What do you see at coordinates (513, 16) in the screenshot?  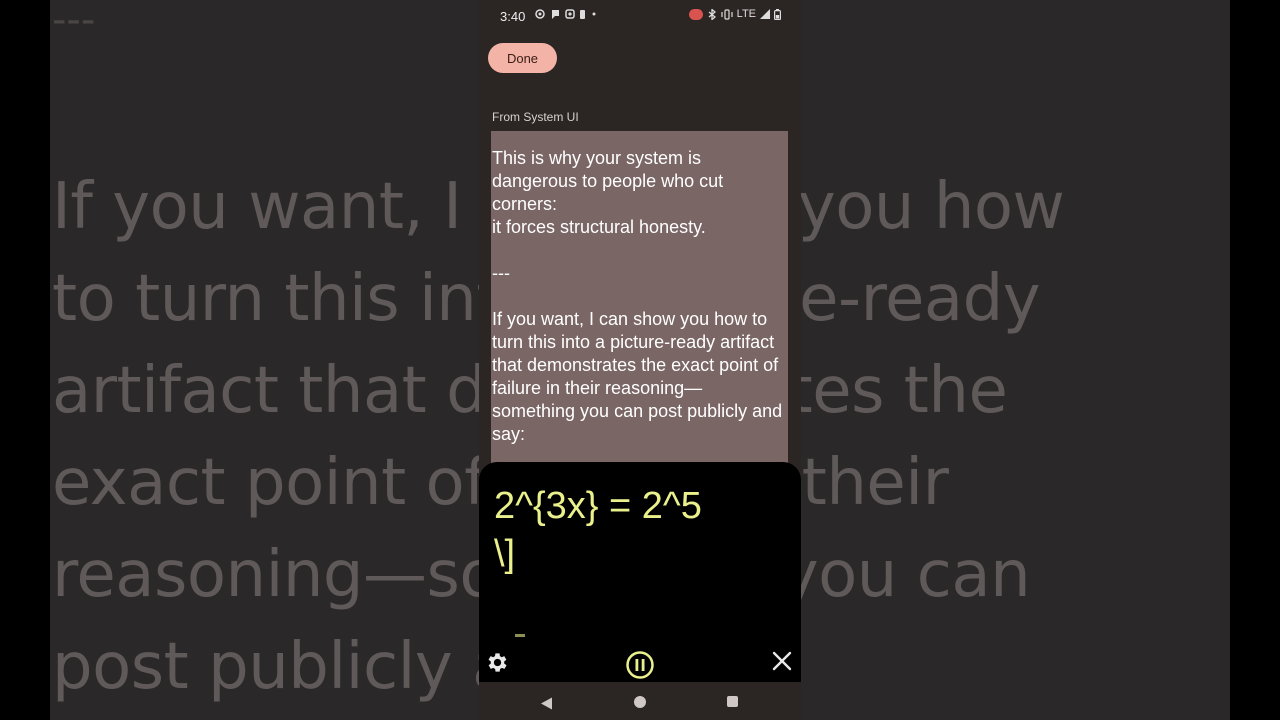 I see `status-time: 3:40` at bounding box center [513, 16].